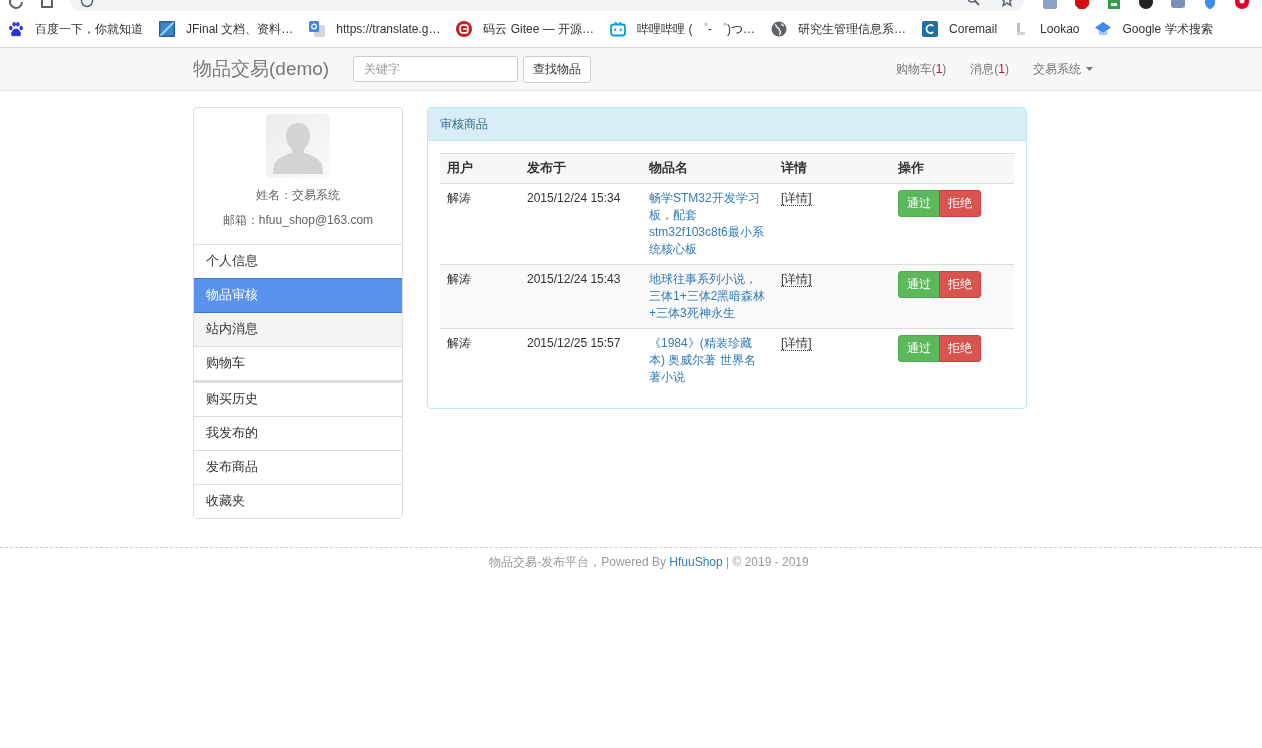  I want to click on column-header: 发布于, so click(581, 168).